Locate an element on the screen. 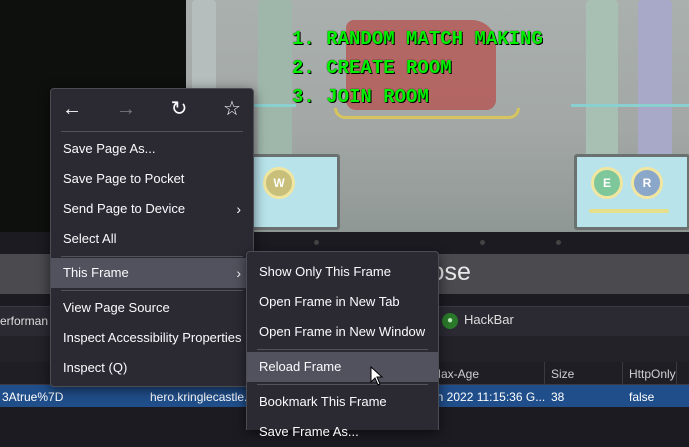 This screenshot has height=447, width=689. menu-item-open-frame-new-tab: Open Frame in New Tab is located at coordinates (342, 302).